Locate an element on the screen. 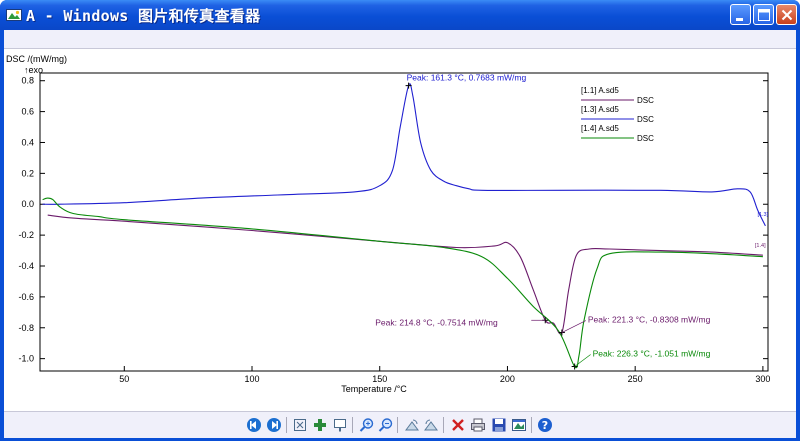 The height and width of the screenshot is (441, 800). x-tick-label: 300 is located at coordinates (762, 379).